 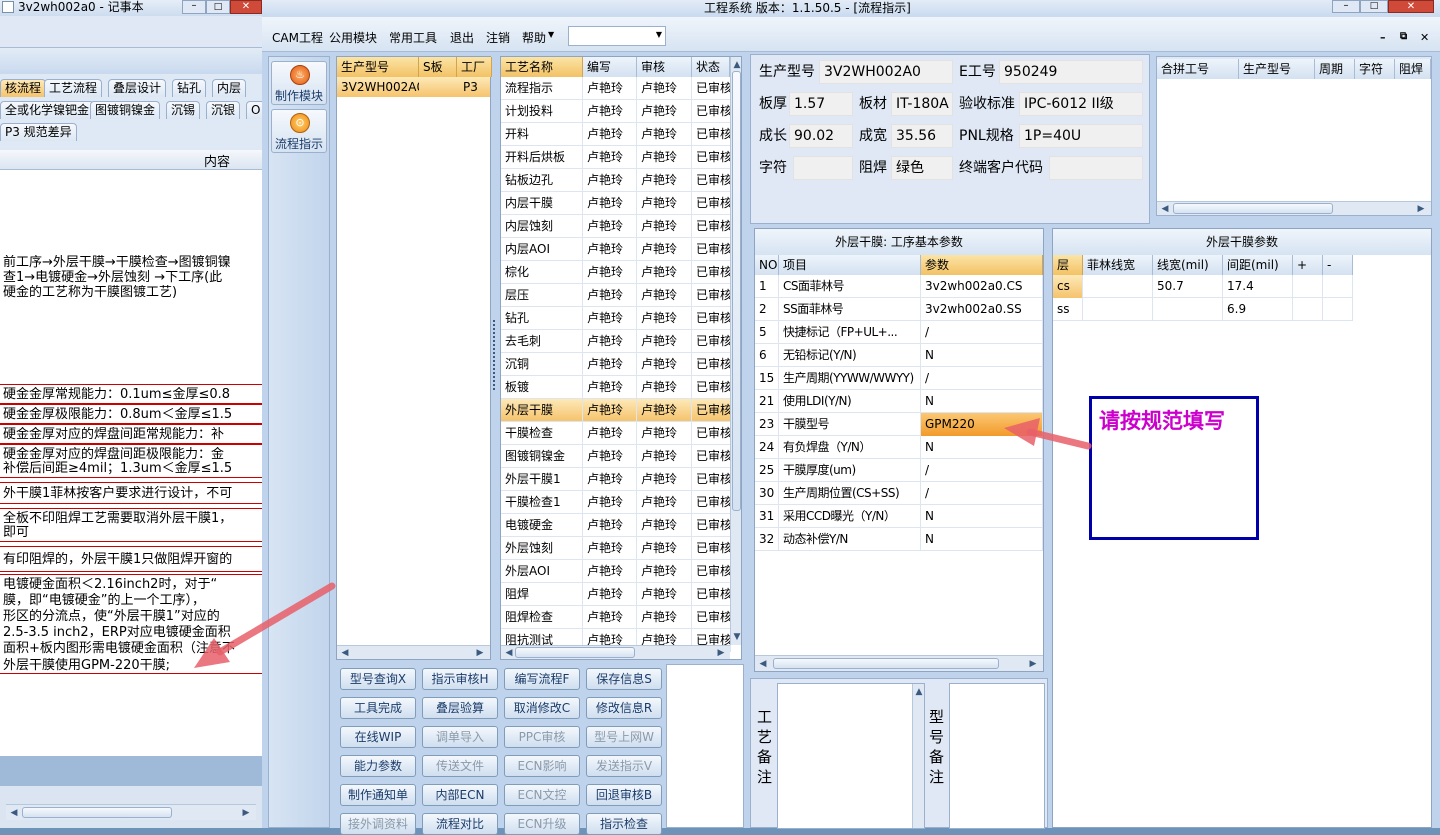 What do you see at coordinates (624, 766) in the screenshot?
I see `action-button: 发送指示V` at bounding box center [624, 766].